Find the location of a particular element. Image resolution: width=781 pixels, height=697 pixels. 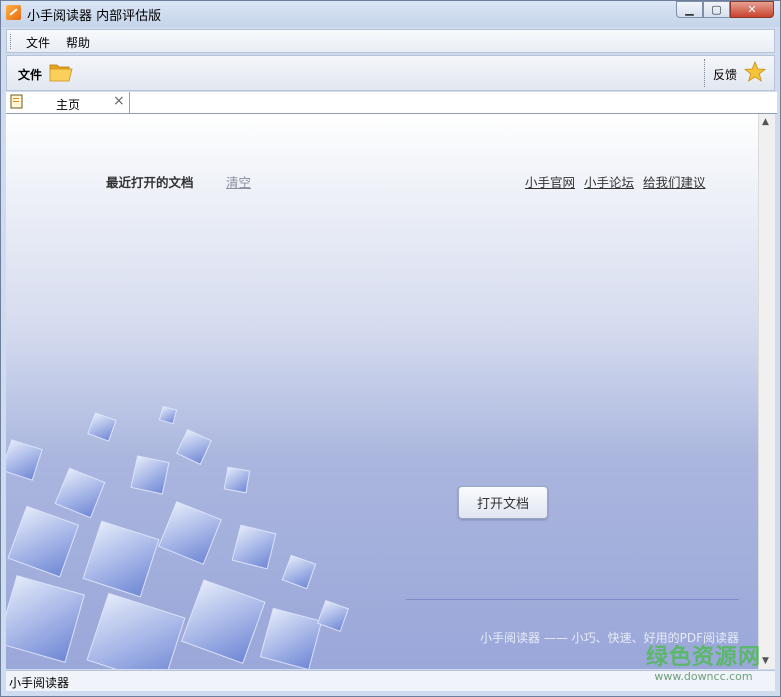

menu-grip is located at coordinates (11, 41).